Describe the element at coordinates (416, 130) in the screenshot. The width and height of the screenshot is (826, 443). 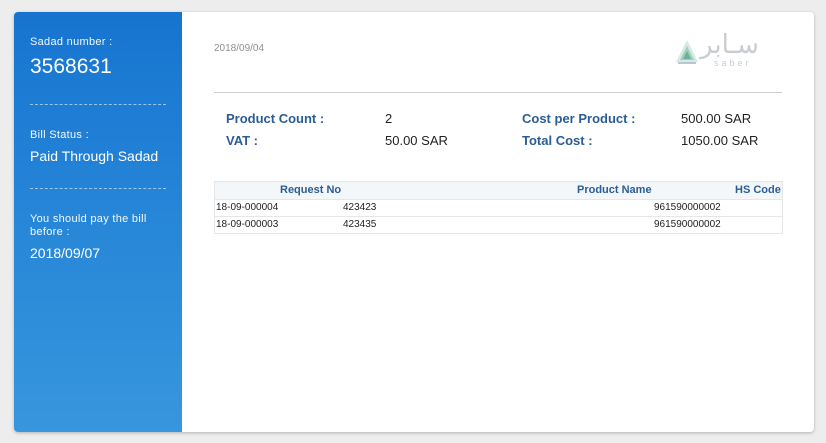
I see `summary-values-left: 2 50.00 SAR` at that location.